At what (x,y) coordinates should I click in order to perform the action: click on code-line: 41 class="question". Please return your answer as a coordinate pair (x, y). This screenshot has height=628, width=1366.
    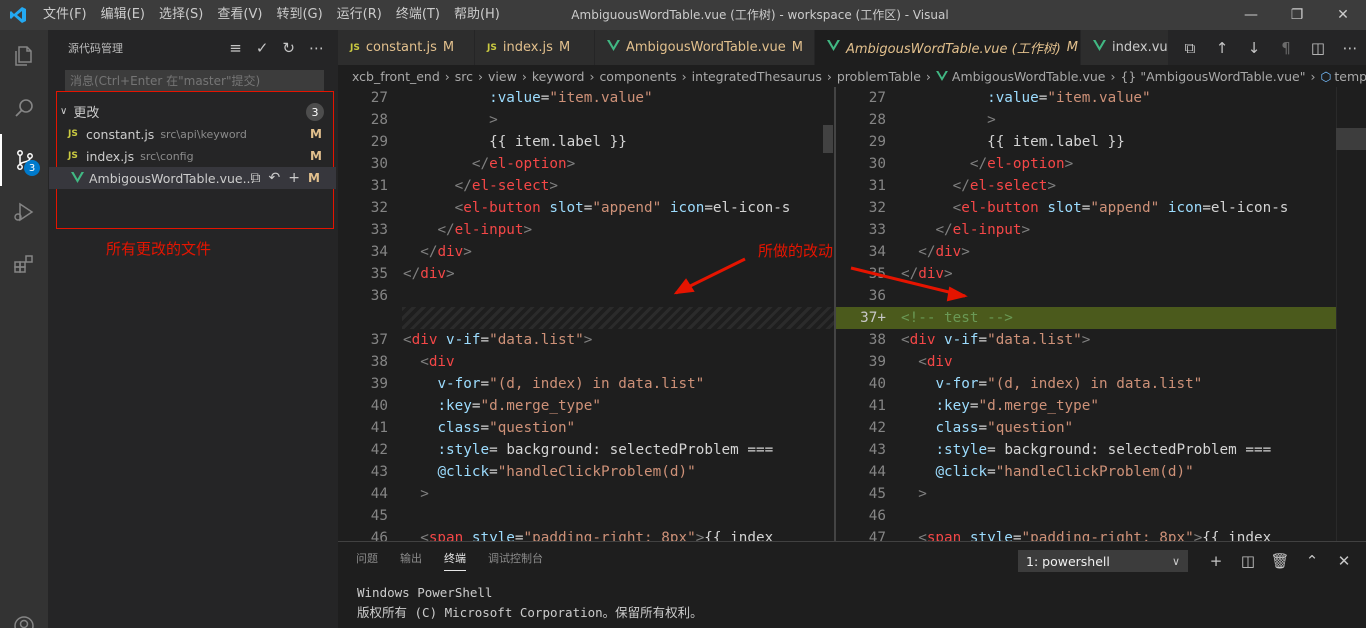
    Looking at the image, I should click on (586, 428).